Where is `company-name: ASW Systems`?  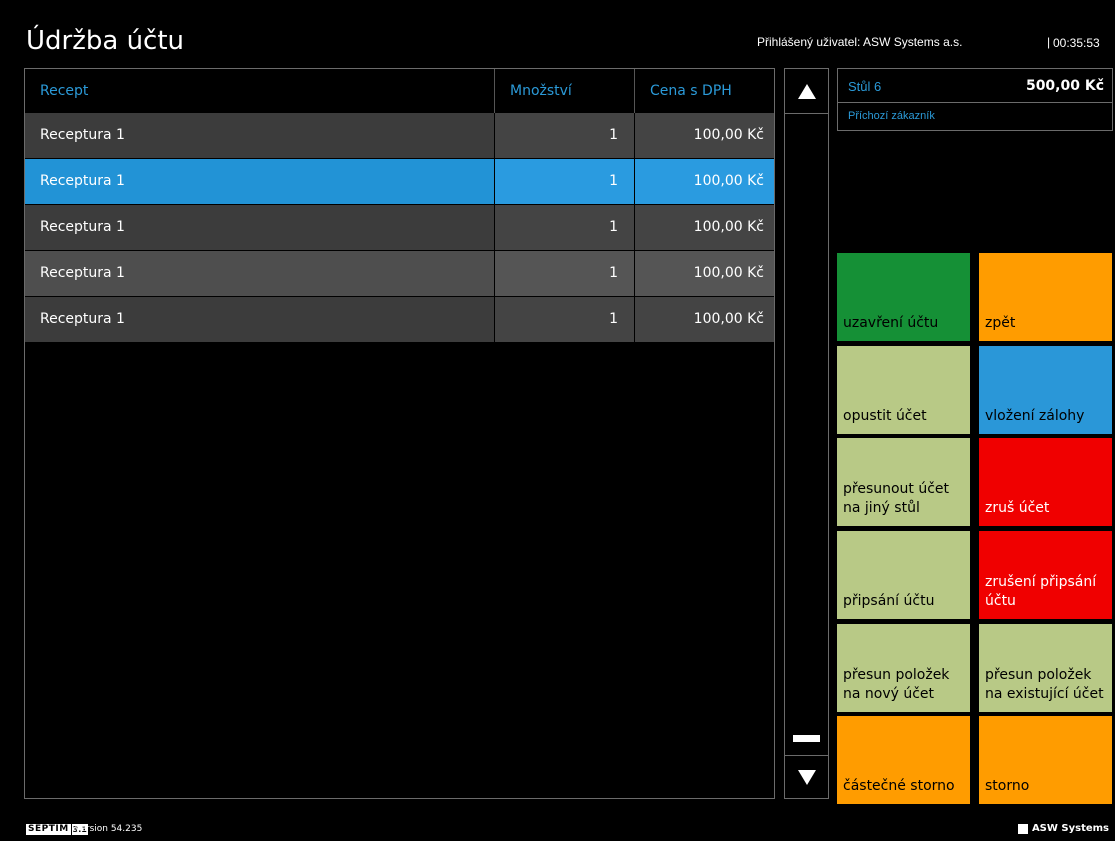 company-name: ASW Systems is located at coordinates (1070, 828).